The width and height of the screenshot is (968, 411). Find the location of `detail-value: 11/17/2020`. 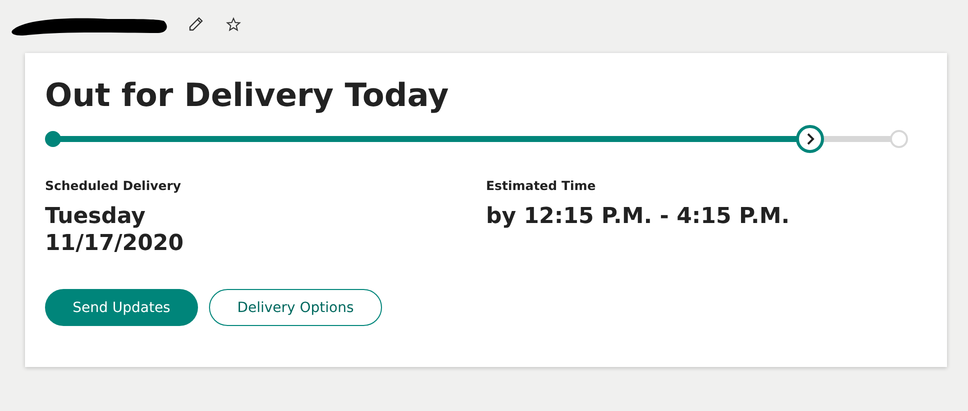

detail-value: 11/17/2020 is located at coordinates (115, 243).